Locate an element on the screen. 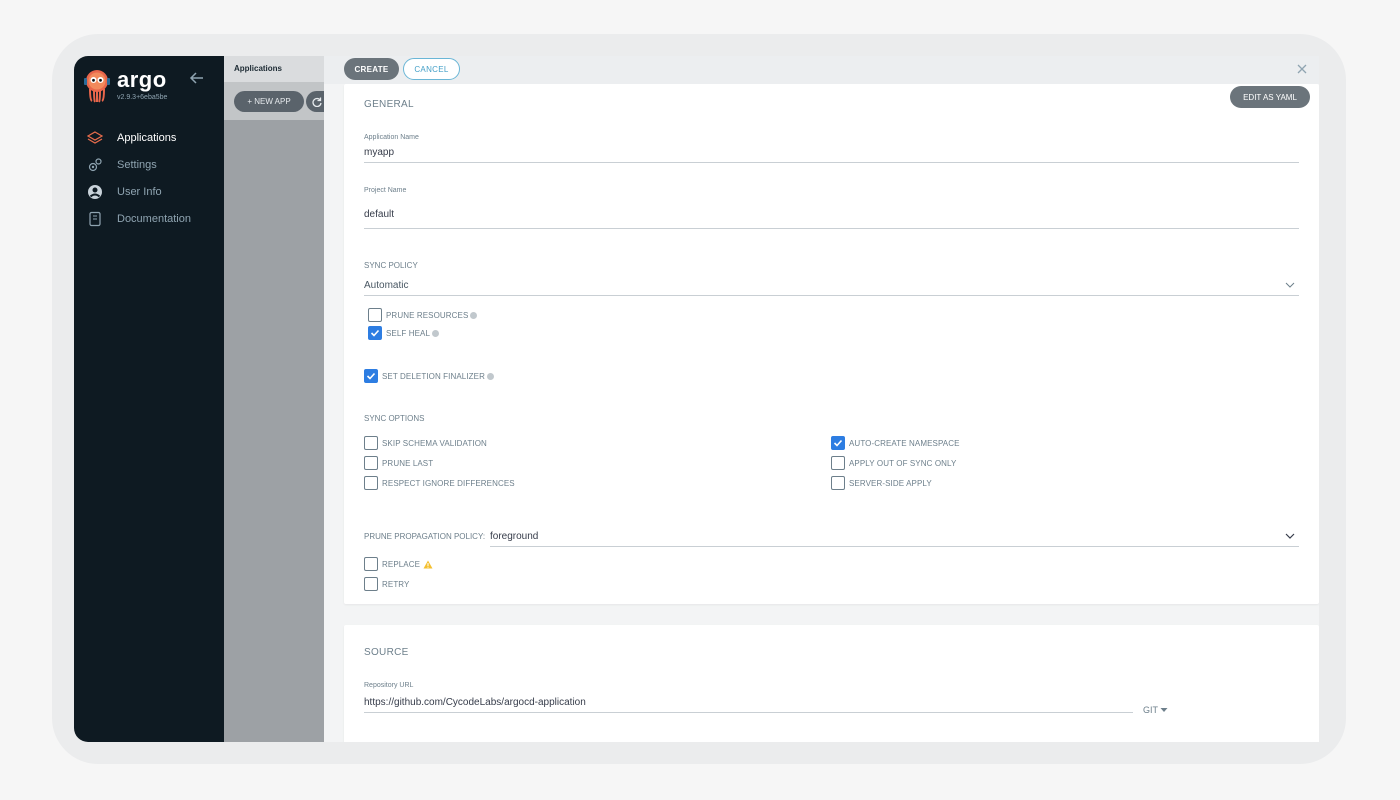 The width and height of the screenshot is (1400, 800). sidebar-item-label: User Info is located at coordinates (139, 191).